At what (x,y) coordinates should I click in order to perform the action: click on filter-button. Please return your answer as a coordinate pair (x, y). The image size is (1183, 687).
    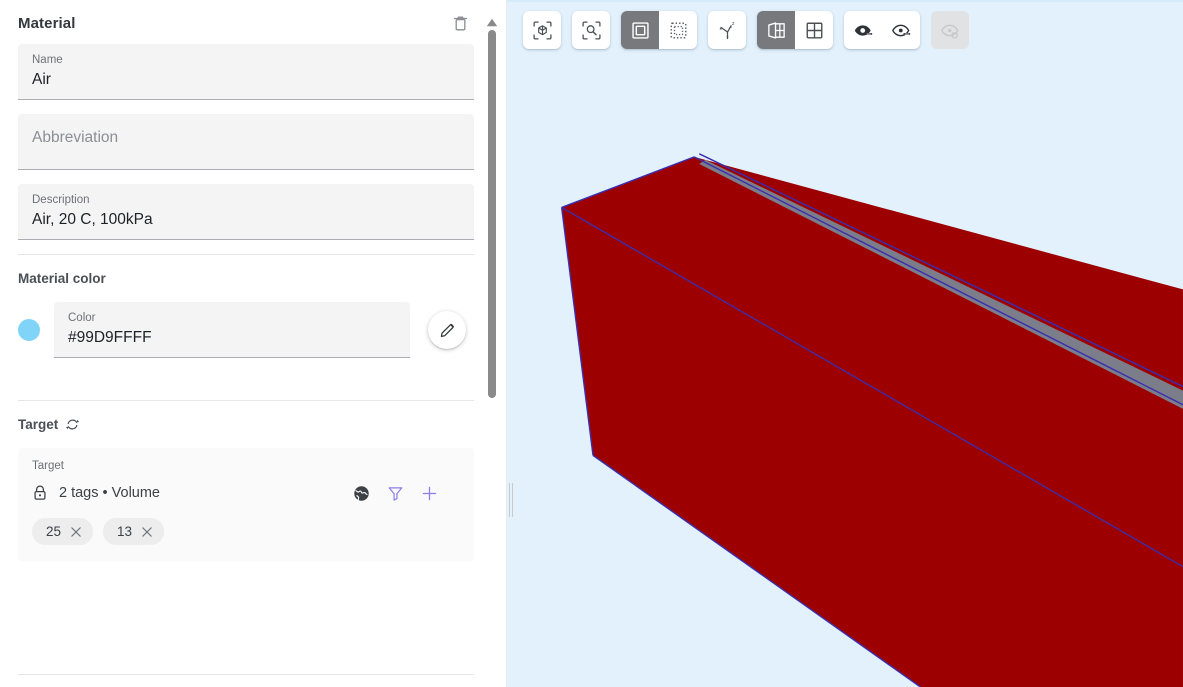
    Looking at the image, I should click on (395, 493).